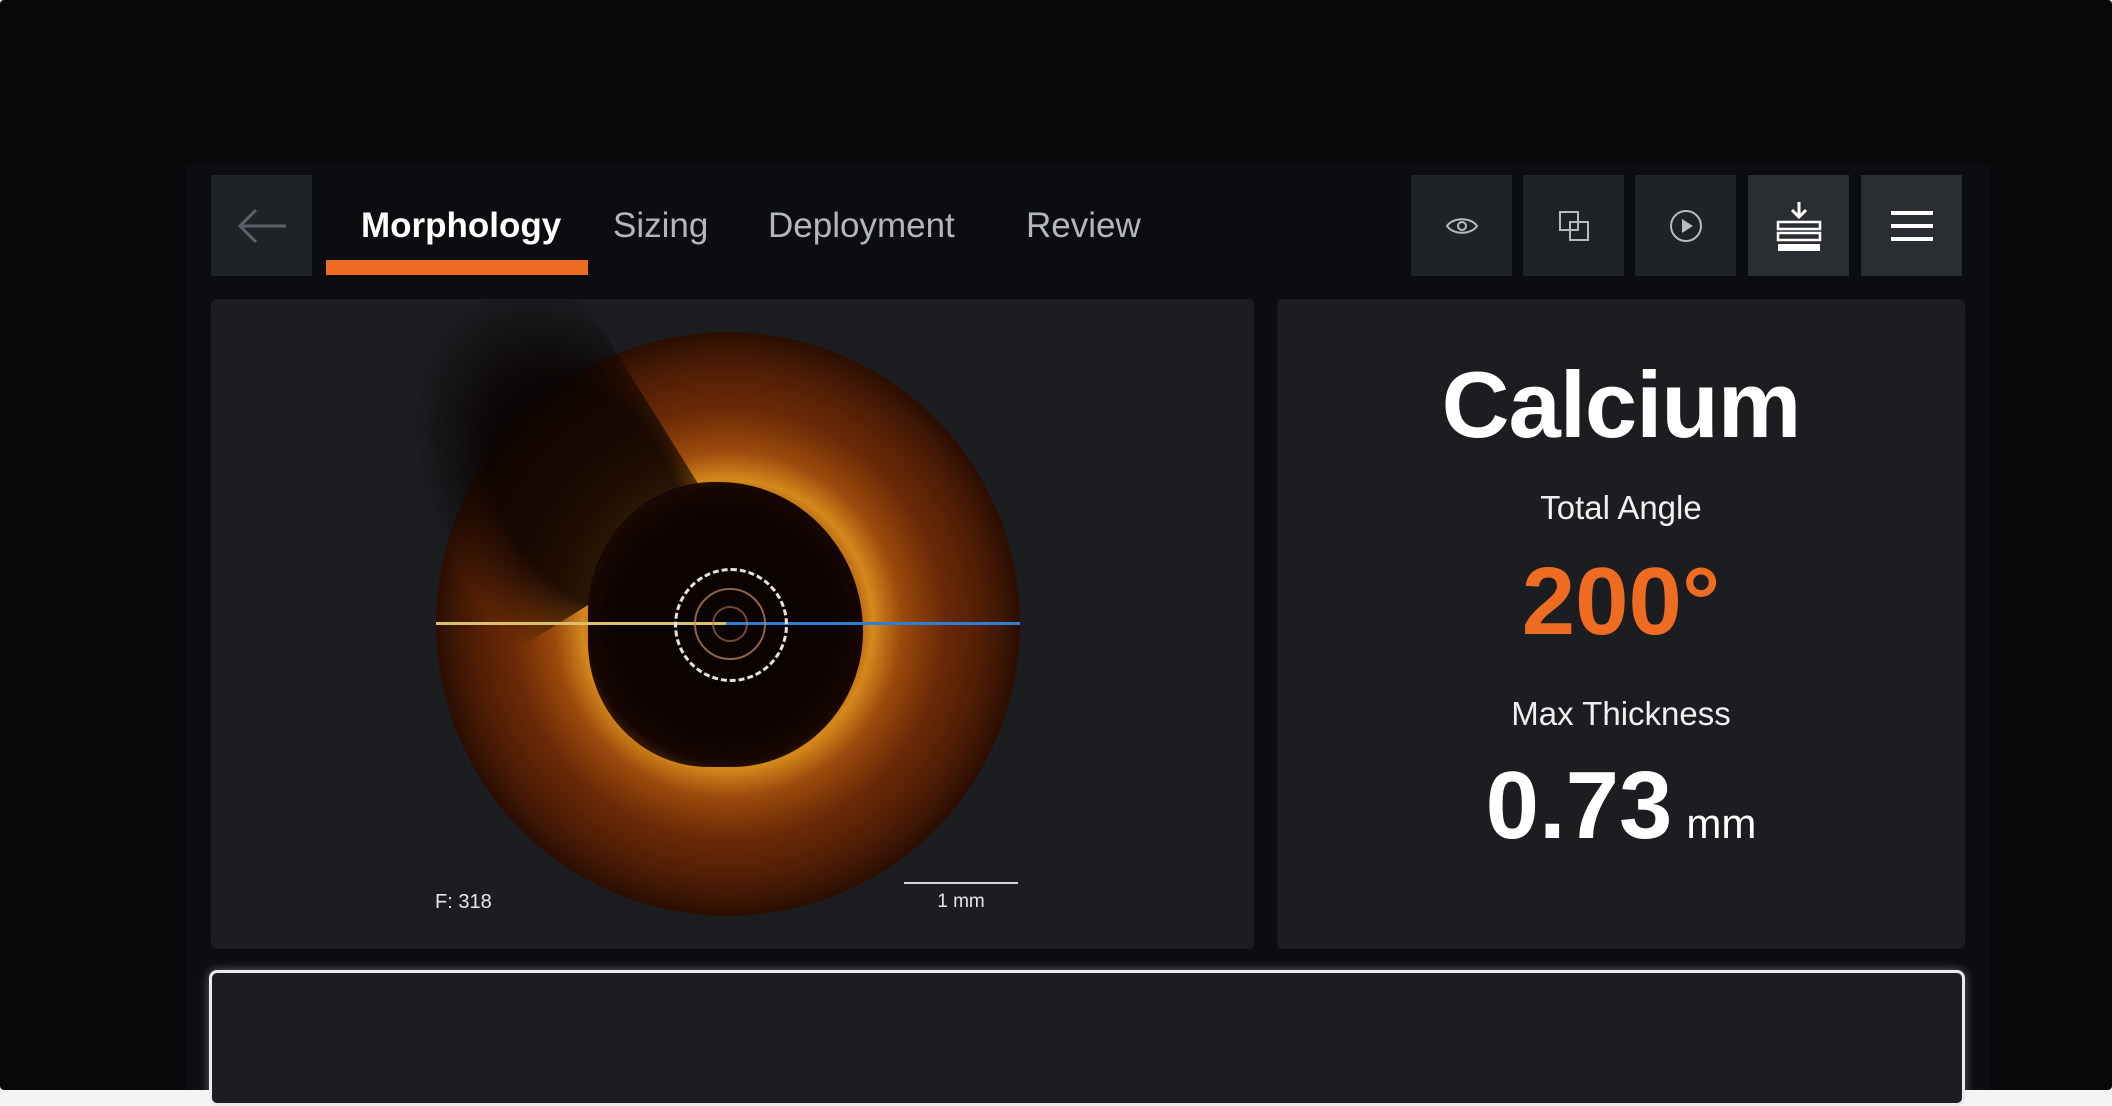 The width and height of the screenshot is (2112, 1106). What do you see at coordinates (1621, 601) in the screenshot?
I see `total-angle-value: 200°` at bounding box center [1621, 601].